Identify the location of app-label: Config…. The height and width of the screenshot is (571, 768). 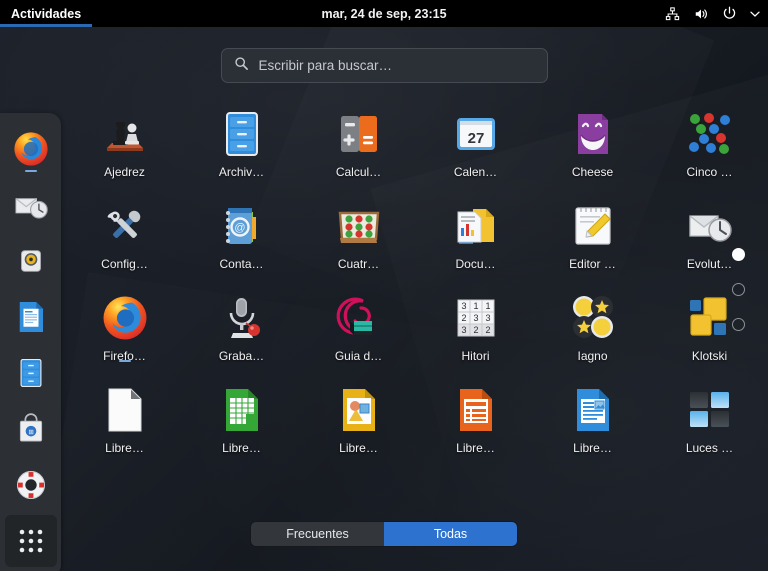
(124, 264).